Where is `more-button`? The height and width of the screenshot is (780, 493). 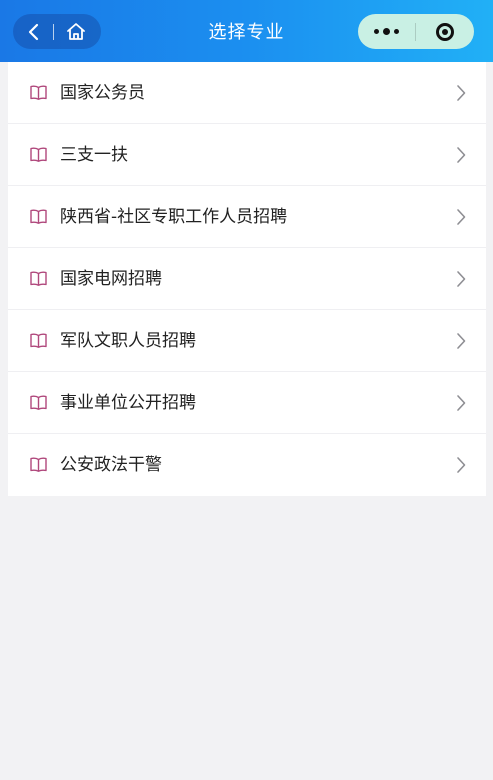 more-button is located at coordinates (386, 31).